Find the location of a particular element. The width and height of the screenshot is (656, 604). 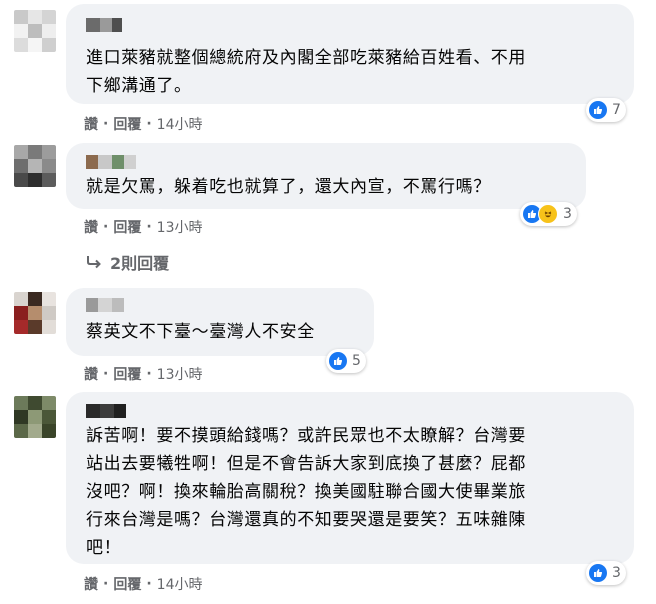

reaction-count: 5 is located at coordinates (356, 361).